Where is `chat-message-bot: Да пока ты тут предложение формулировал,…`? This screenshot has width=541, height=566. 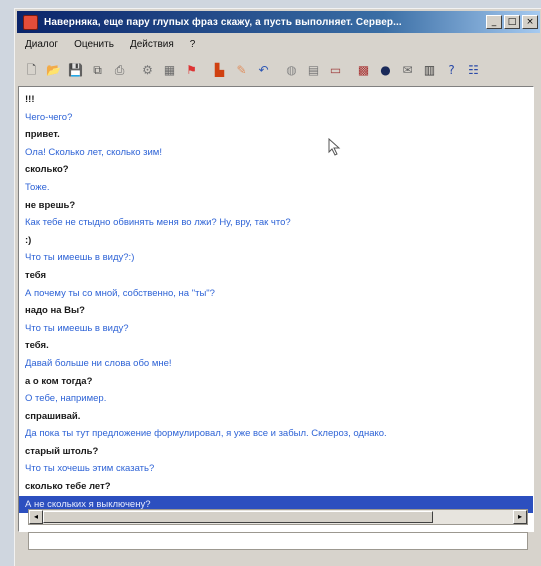 chat-message-bot: Да пока ты тут предложение формулировал,… is located at coordinates (279, 434).